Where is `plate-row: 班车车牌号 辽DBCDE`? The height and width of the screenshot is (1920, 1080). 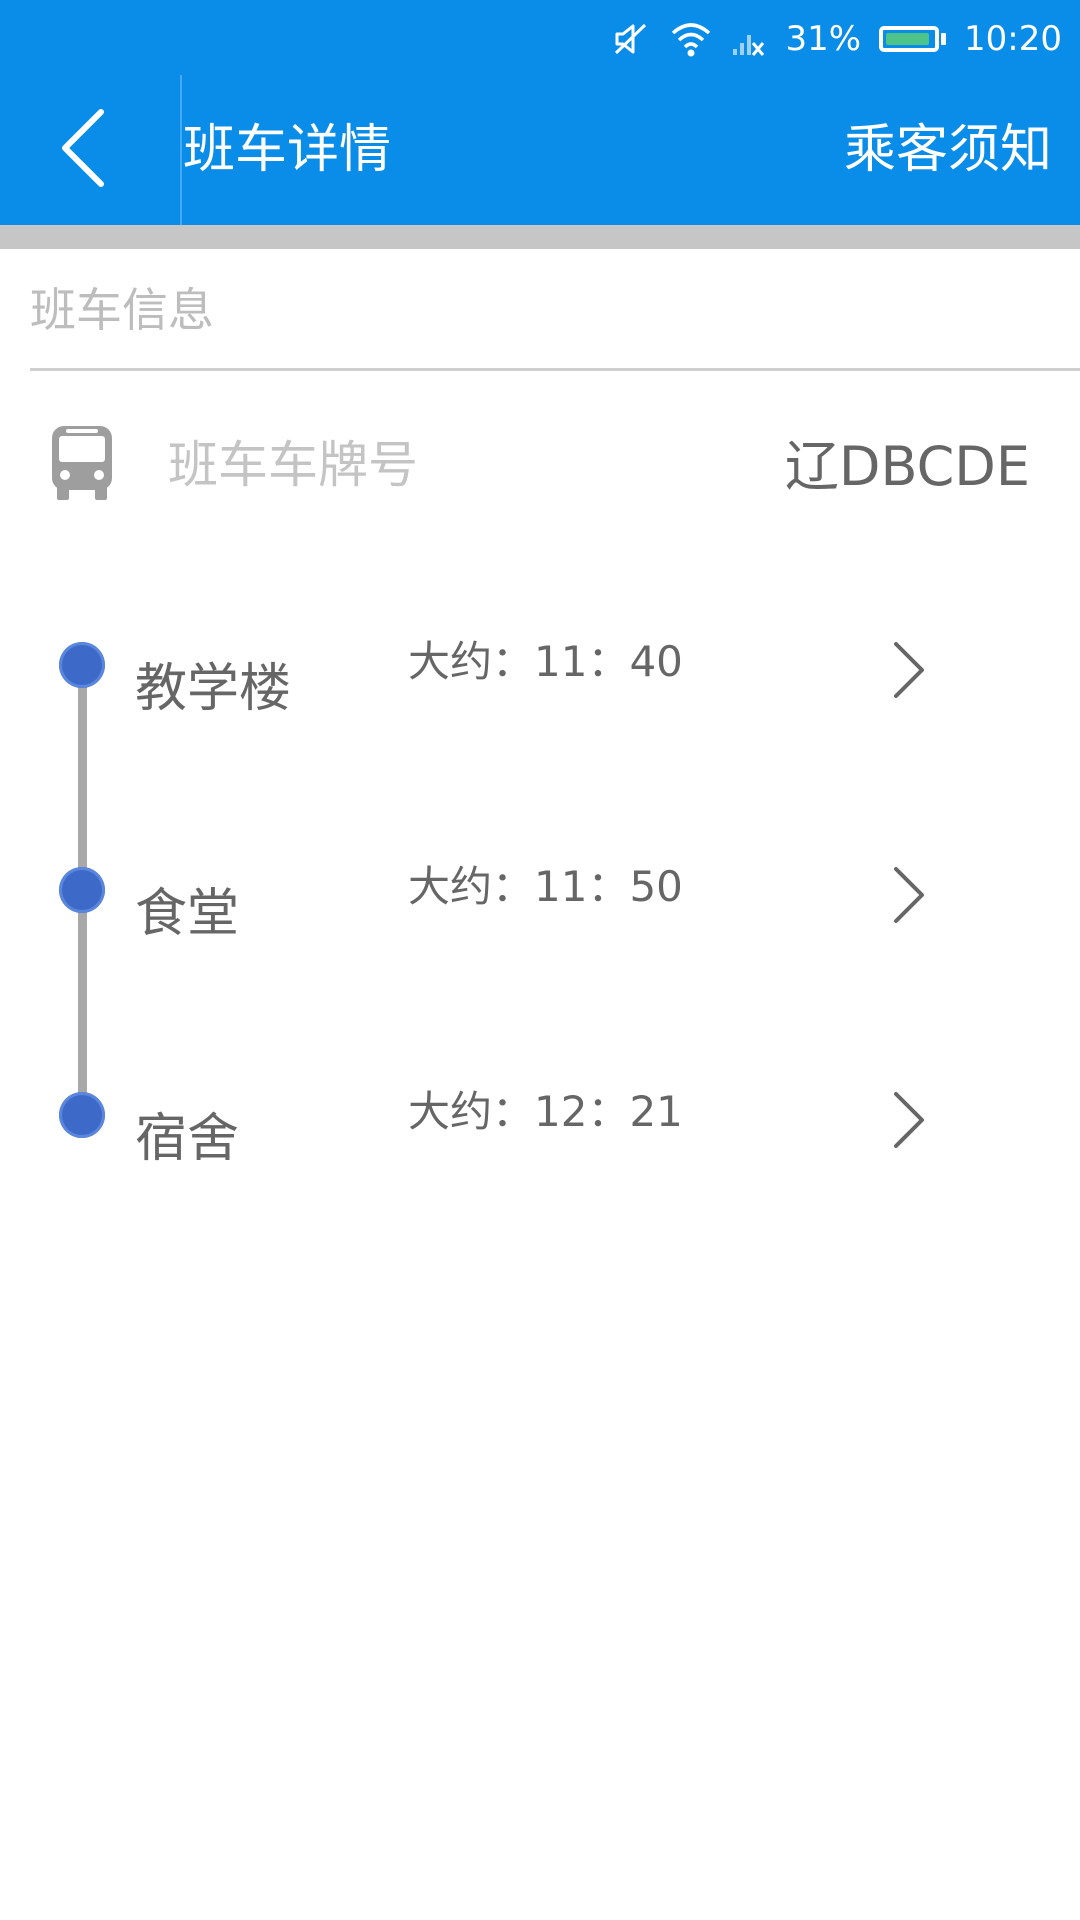 plate-row: 班车车牌号 辽DBCDE is located at coordinates (540, 465).